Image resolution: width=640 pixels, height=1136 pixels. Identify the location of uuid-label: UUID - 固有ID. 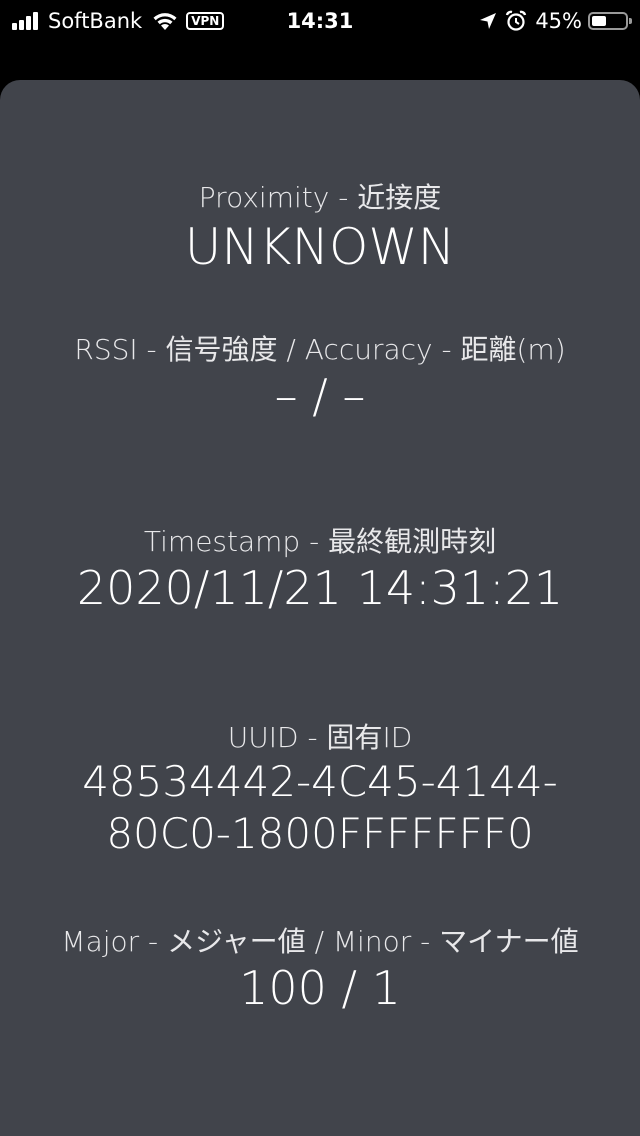
(320, 737).